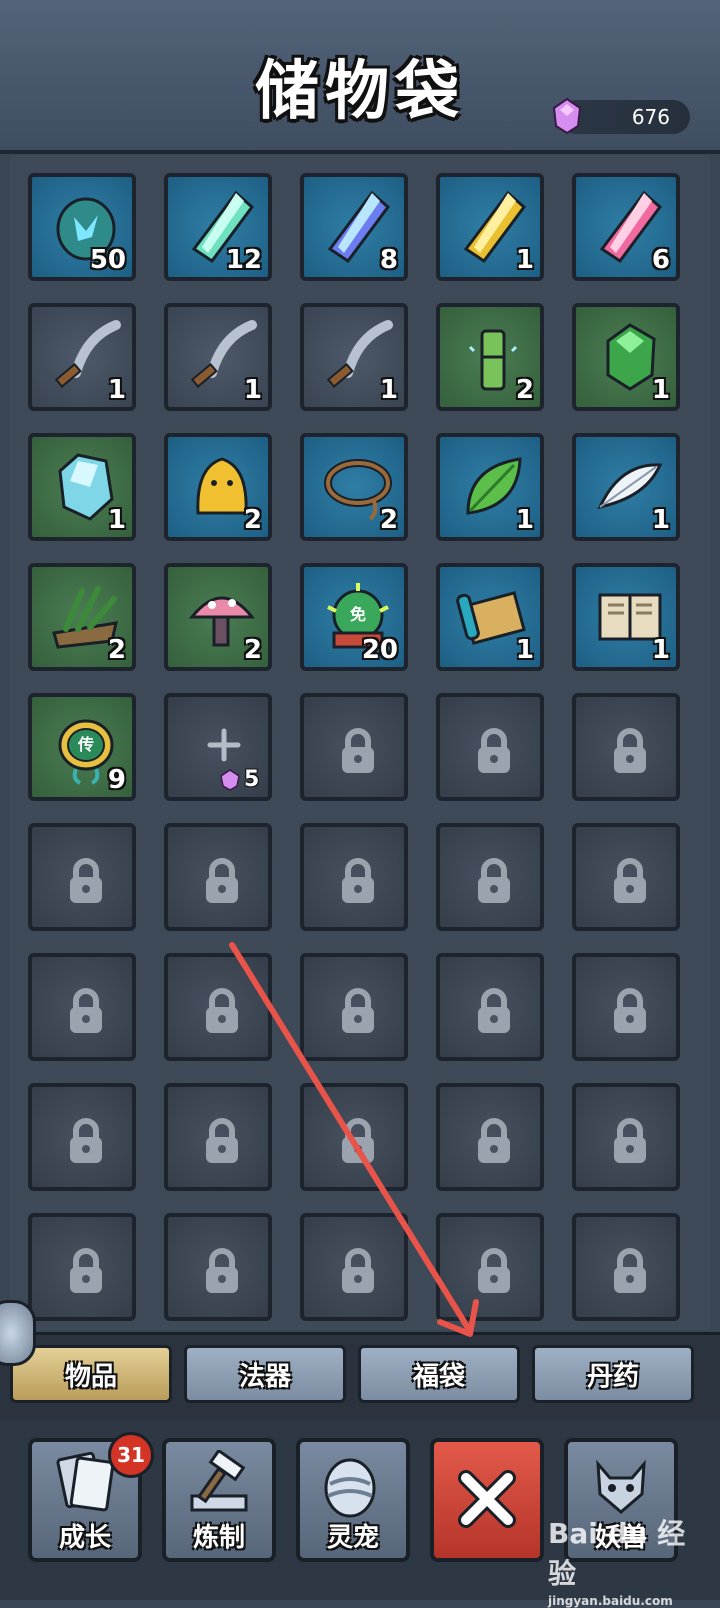 Image resolution: width=720 pixels, height=1608 pixels. Describe the element at coordinates (439, 1374) in the screenshot. I see `tab-lucky-bags: 福袋` at that location.